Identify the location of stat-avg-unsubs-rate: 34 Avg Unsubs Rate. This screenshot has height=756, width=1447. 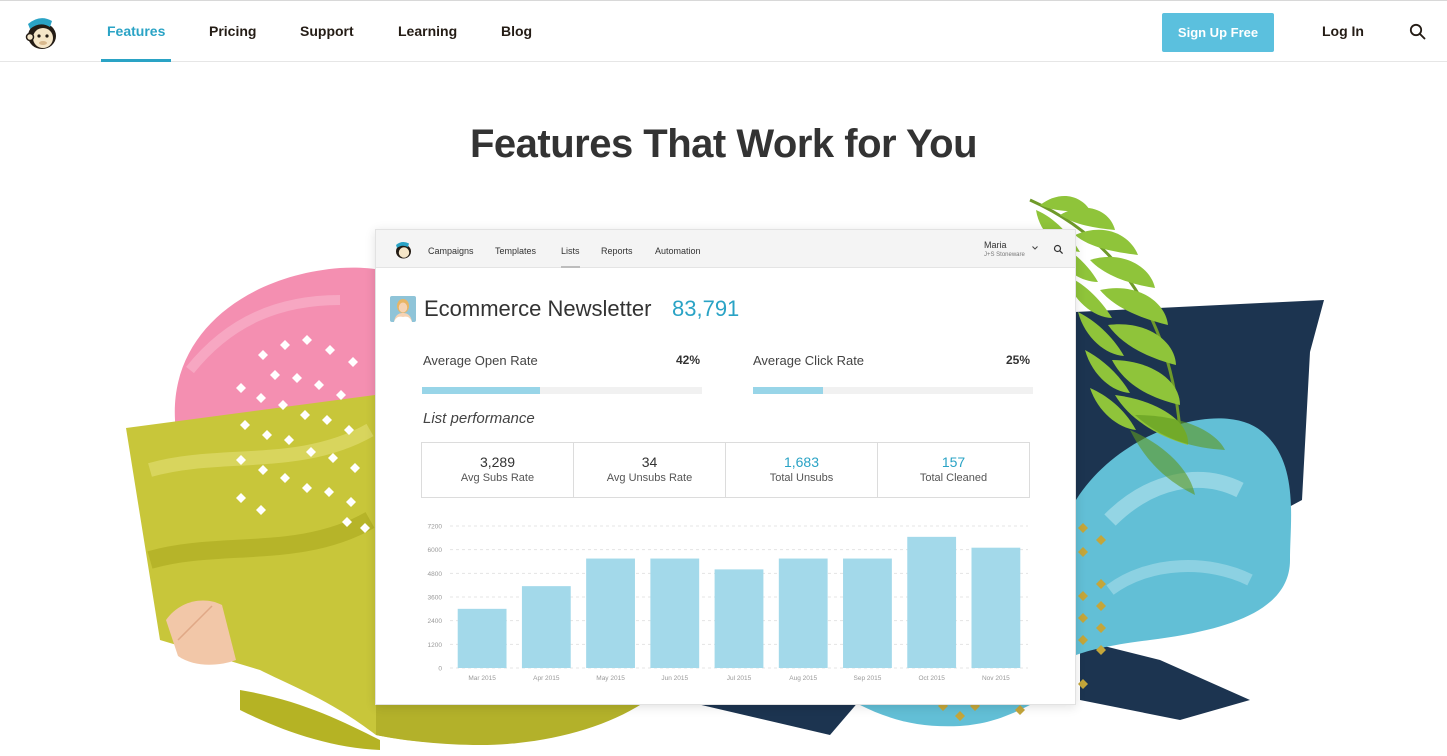
(650, 470).